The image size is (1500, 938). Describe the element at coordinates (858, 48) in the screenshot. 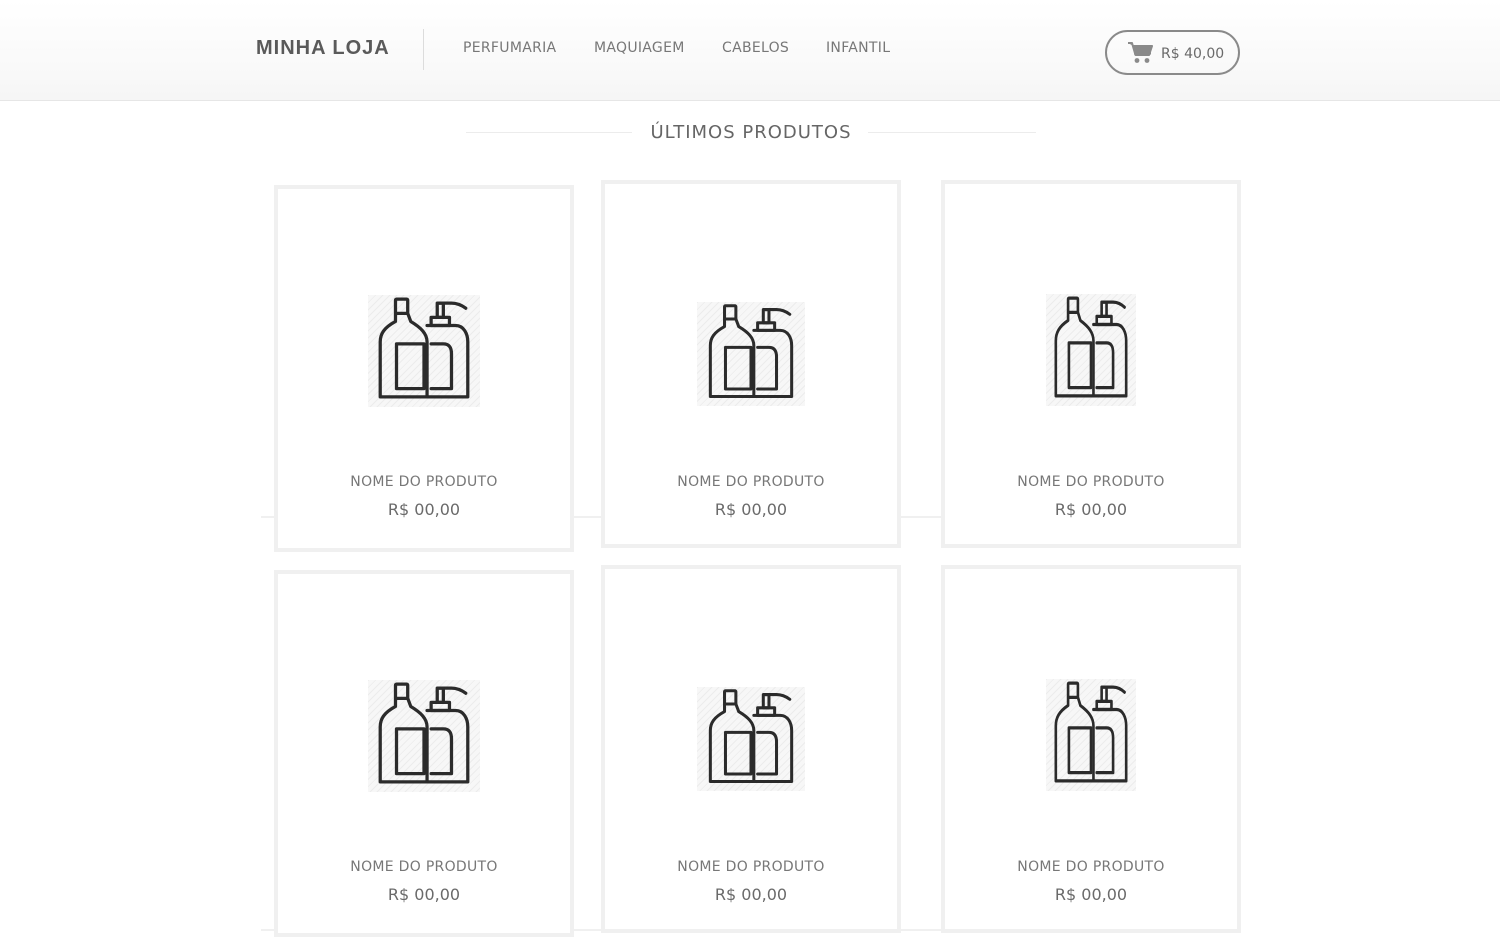

I see `nav-item-infantil: INFANTIL` at that location.